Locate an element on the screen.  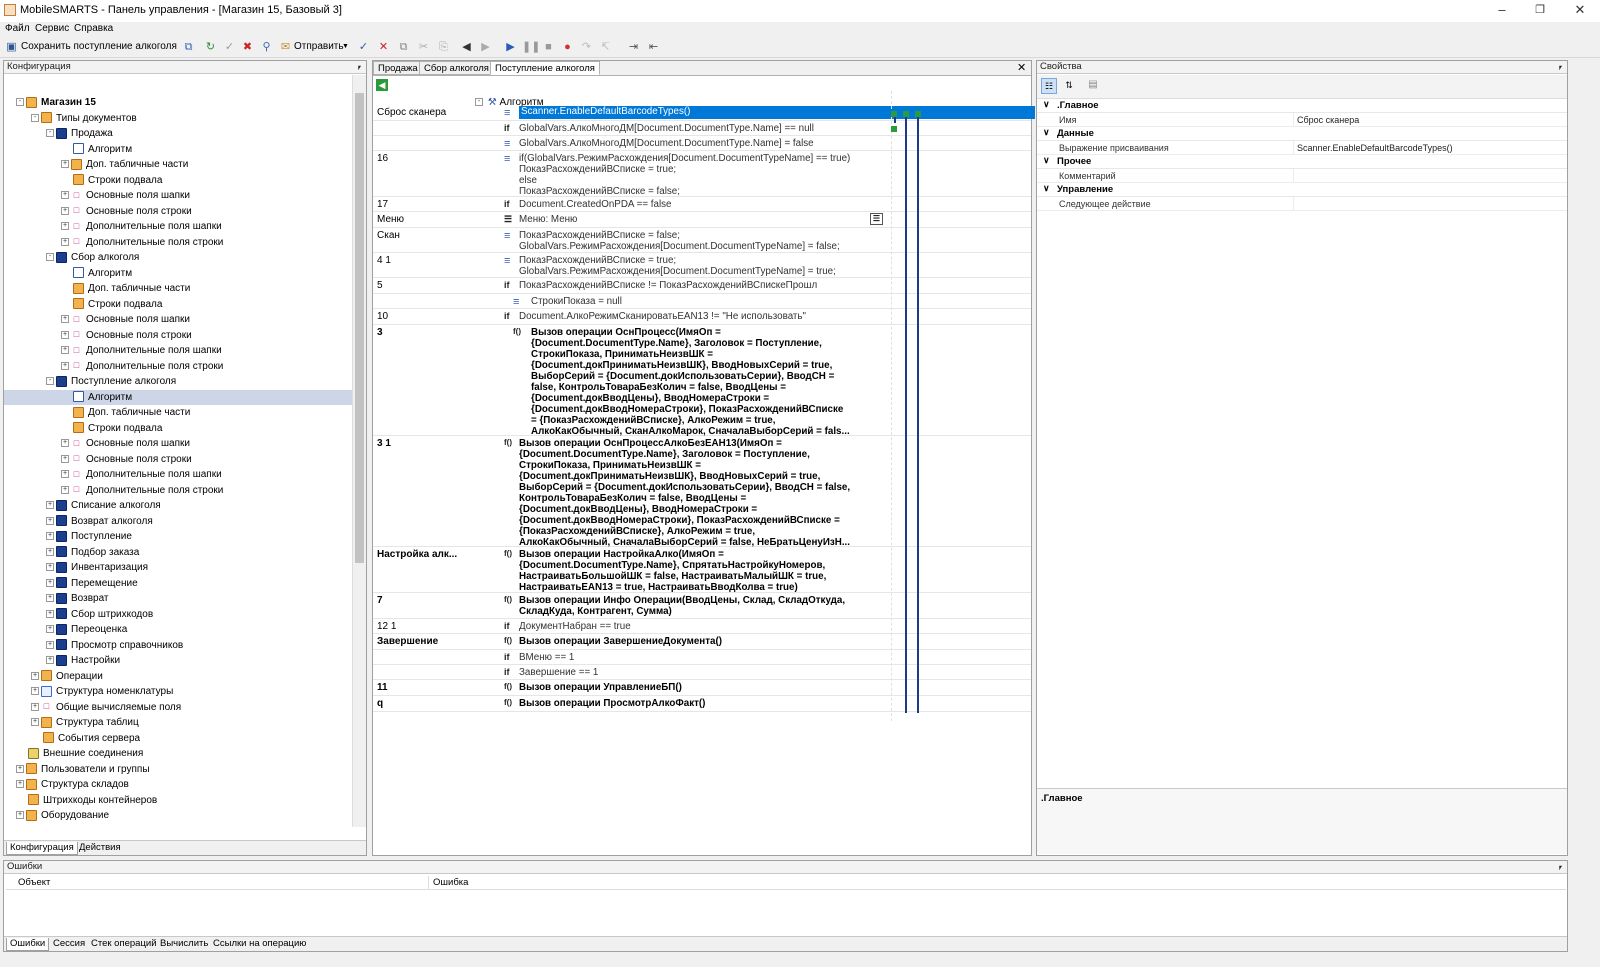
close-tab-icon: ✕ is located at coordinates (1021, 67).